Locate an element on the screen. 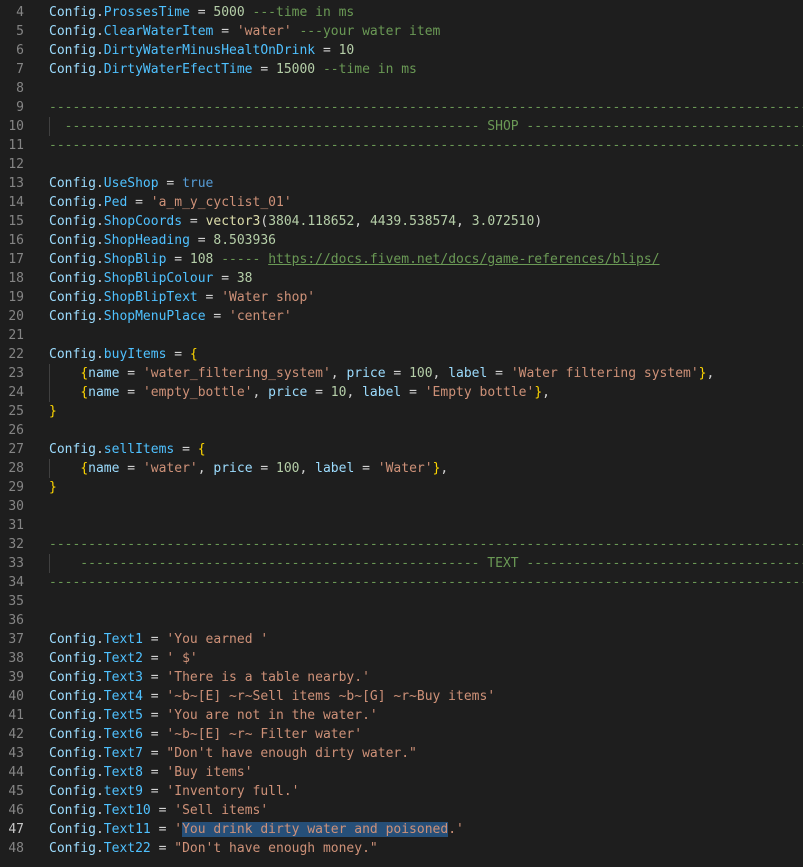 Image resolution: width=803 pixels, height=867 pixels. line-number: 6 is located at coordinates (20, 50).